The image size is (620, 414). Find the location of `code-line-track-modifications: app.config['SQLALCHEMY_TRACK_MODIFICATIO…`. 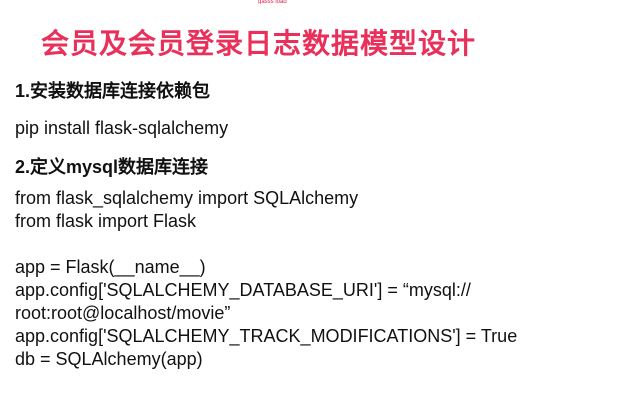

code-line-track-modifications: app.config['SQLALCHEMY_TRACK_MODIFICATIO… is located at coordinates (266, 336).